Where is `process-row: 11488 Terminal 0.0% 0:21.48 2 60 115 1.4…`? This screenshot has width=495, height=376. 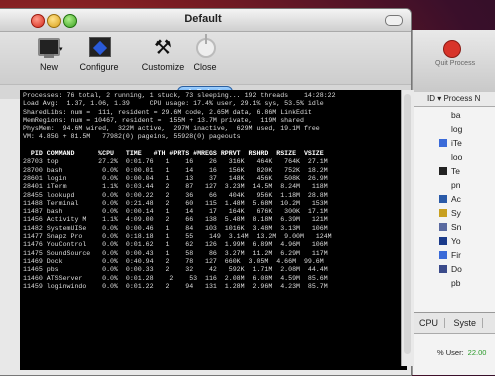
process-row: 11488 Terminal 0.0% 0:21.48 2 60 115 1.4… is located at coordinates (175, 203).